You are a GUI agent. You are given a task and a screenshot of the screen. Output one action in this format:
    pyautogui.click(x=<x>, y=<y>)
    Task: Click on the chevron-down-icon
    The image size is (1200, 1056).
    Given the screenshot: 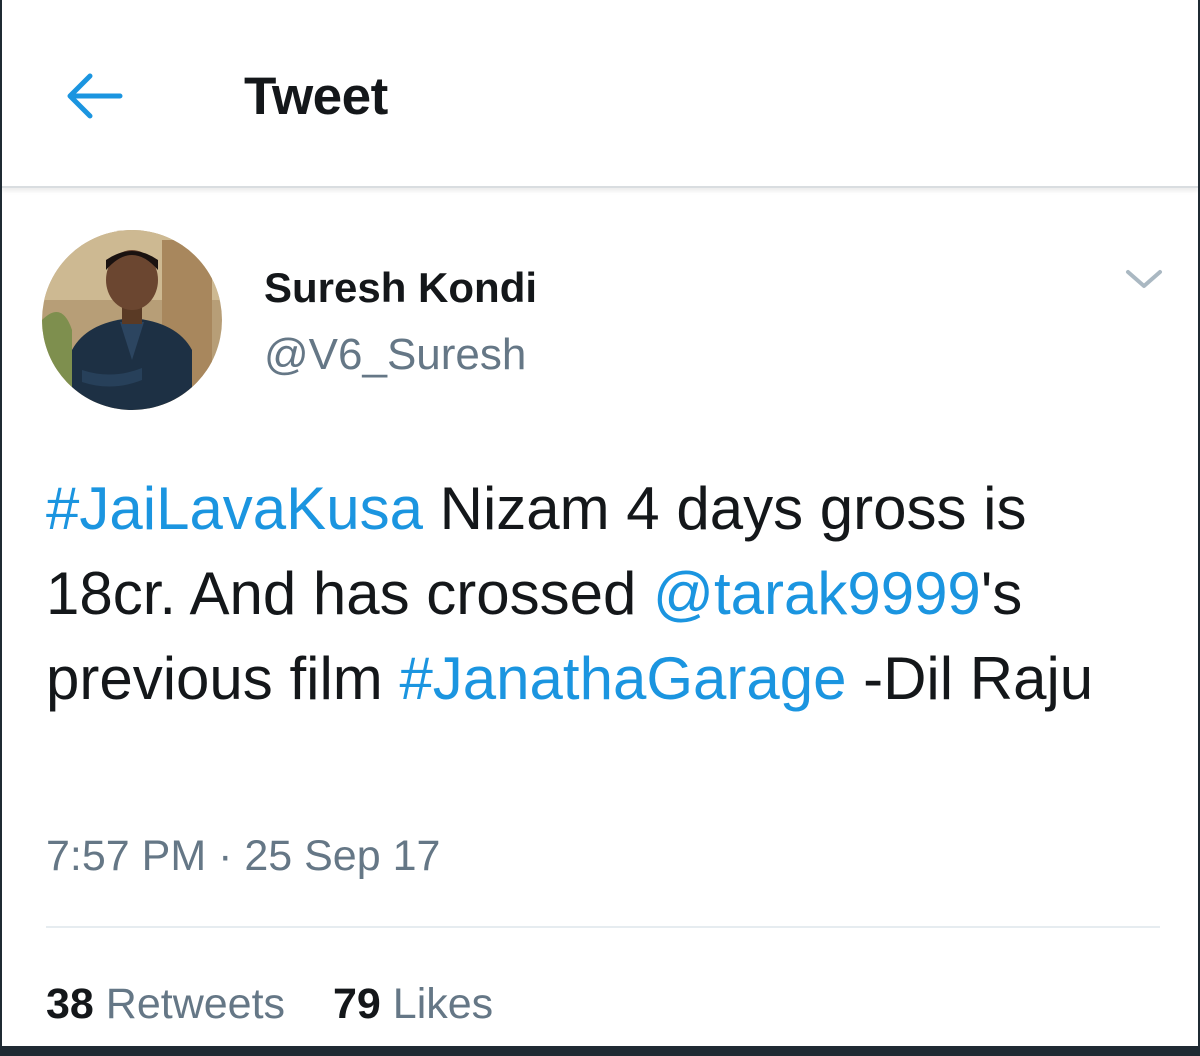 What is the action you would take?
    pyautogui.click(x=1144, y=286)
    